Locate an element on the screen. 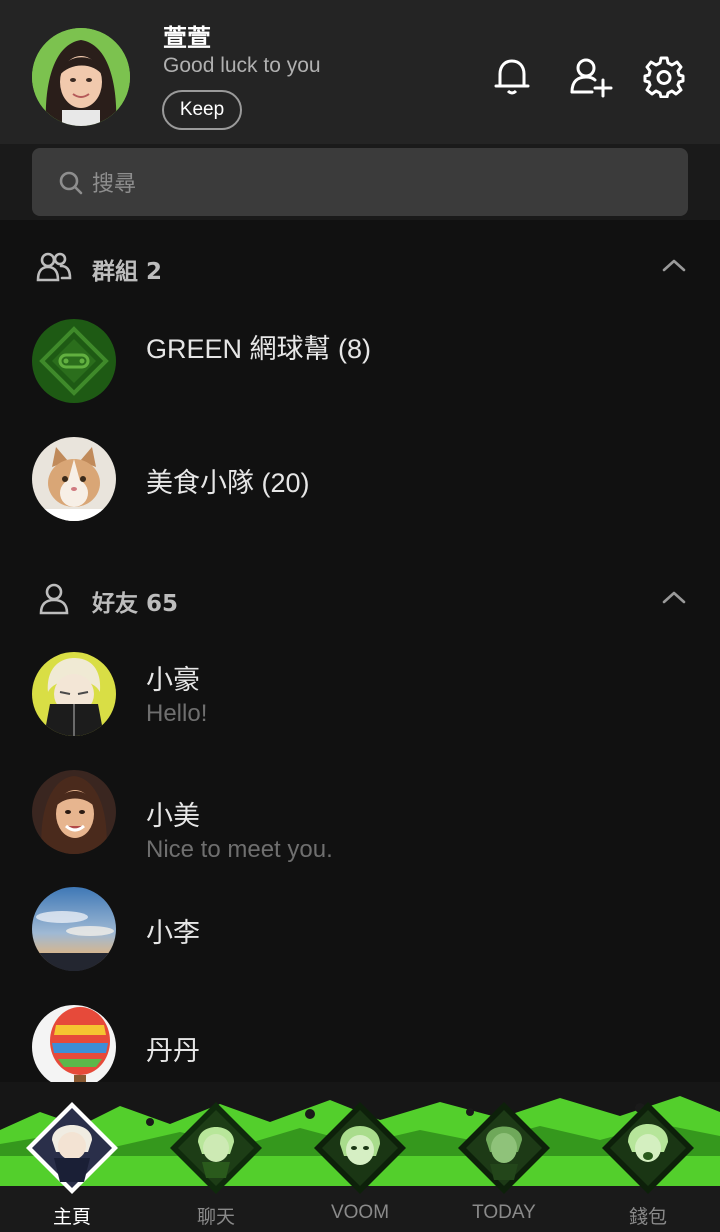 The image size is (720, 1232). profile-status-message: Good luck to you is located at coordinates (242, 66).